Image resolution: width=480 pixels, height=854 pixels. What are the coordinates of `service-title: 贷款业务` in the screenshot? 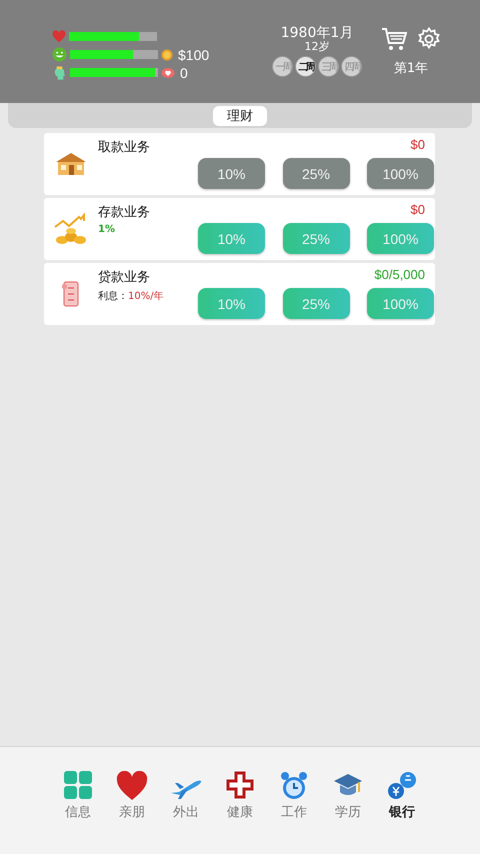 It's located at (124, 277).